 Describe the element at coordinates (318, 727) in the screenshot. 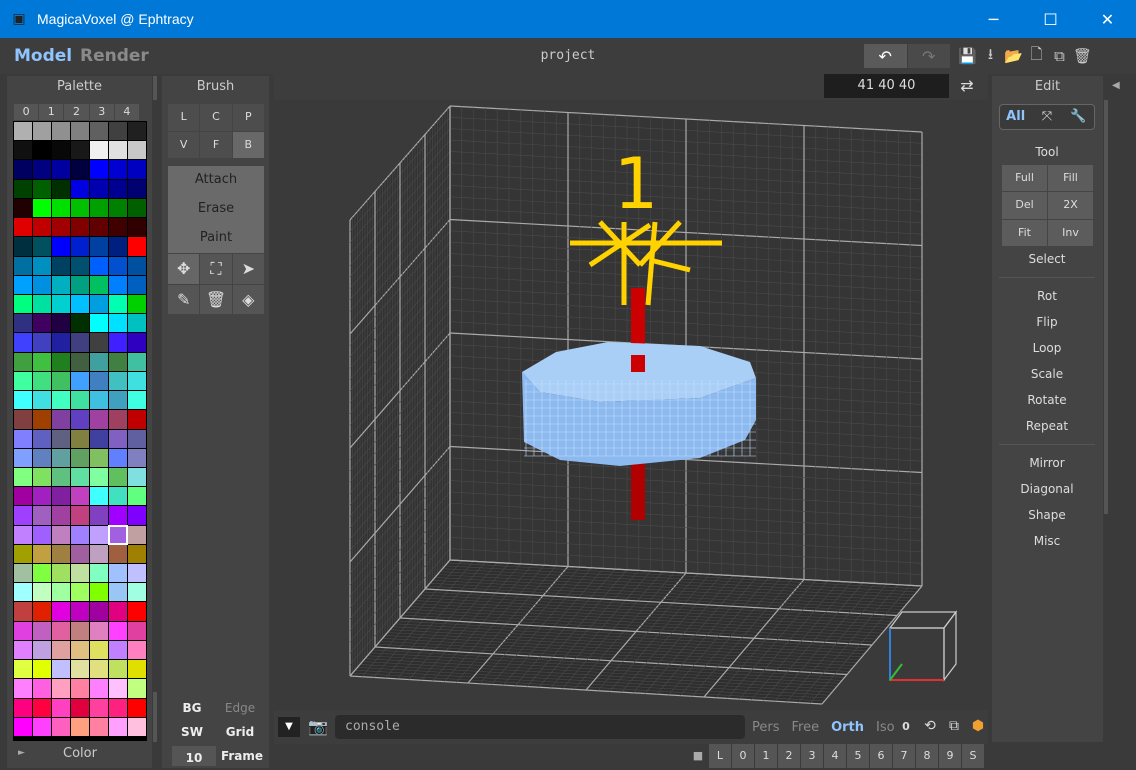

I see `camera-icon: 📷` at that location.